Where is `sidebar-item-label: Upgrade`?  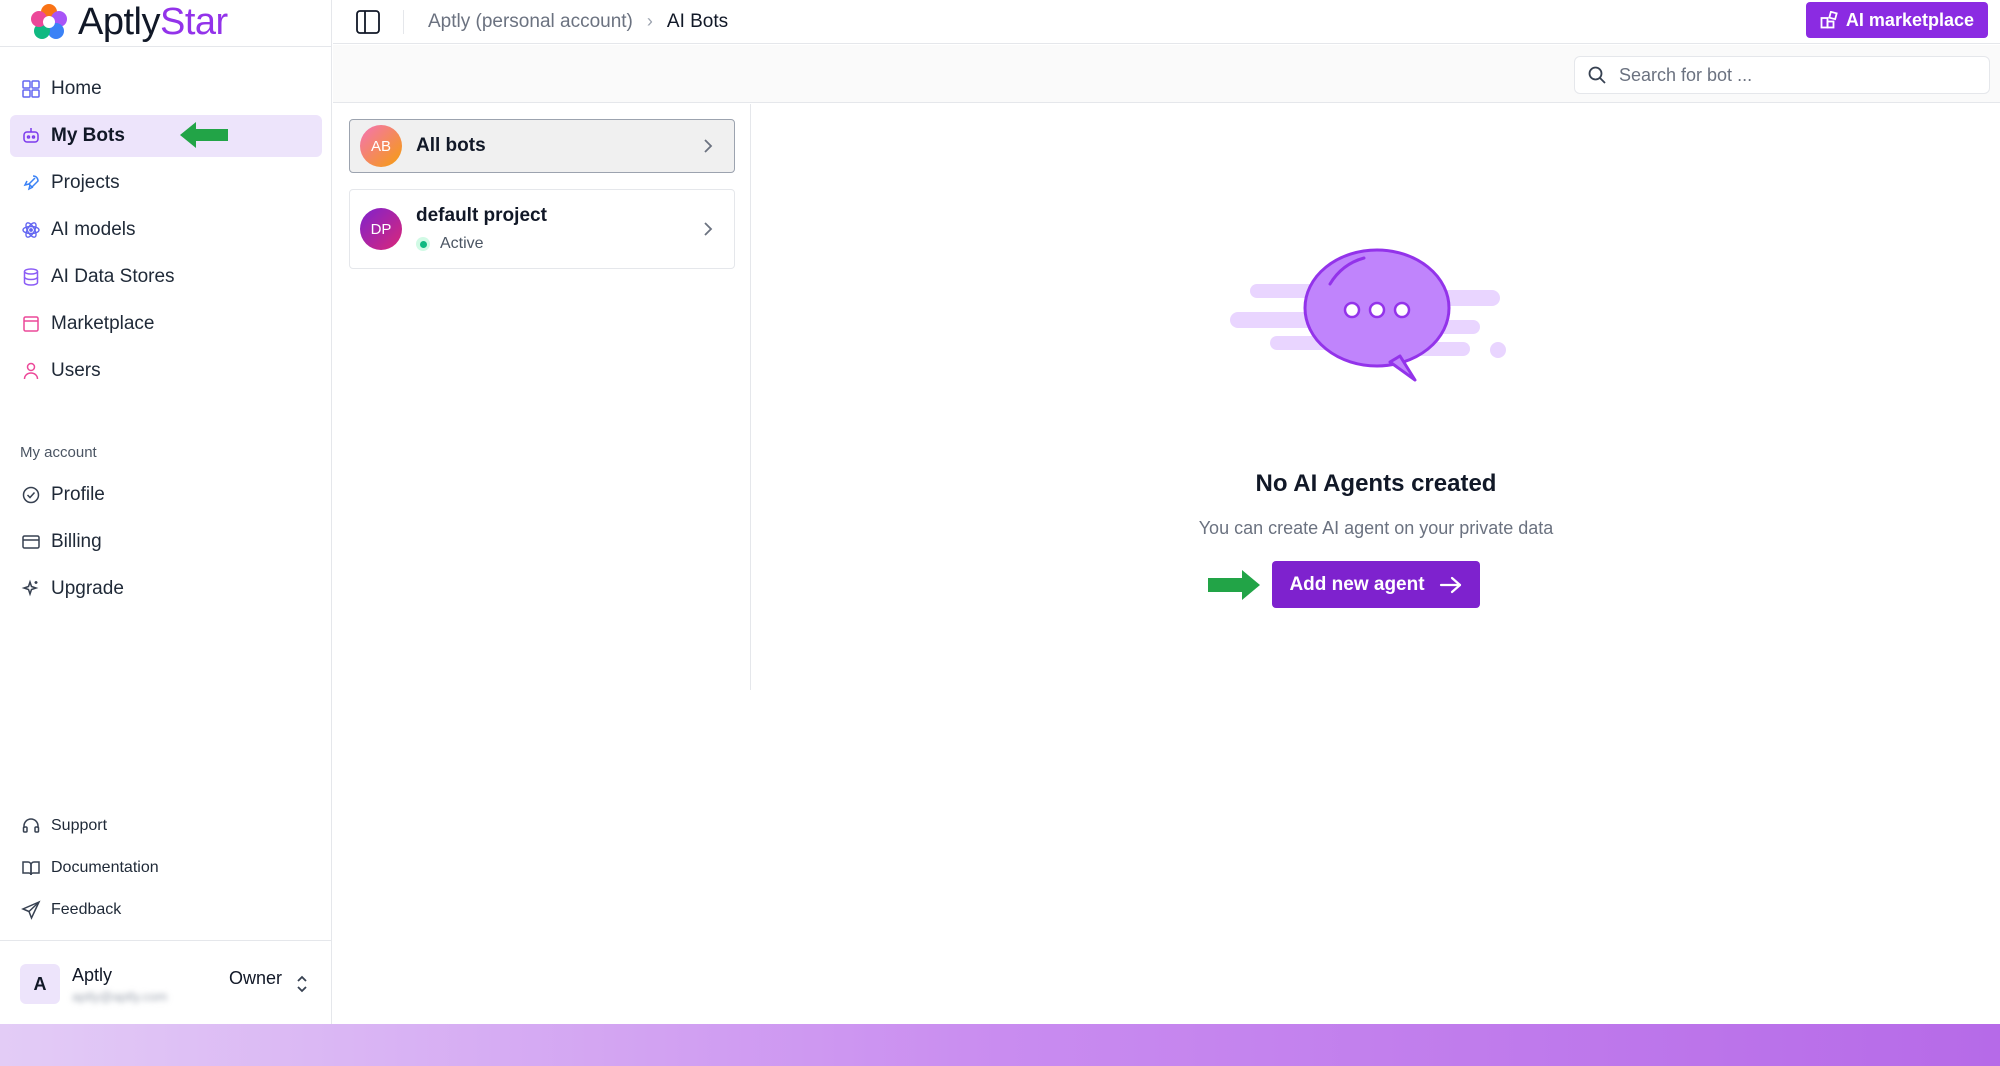 sidebar-item-label: Upgrade is located at coordinates (87, 588).